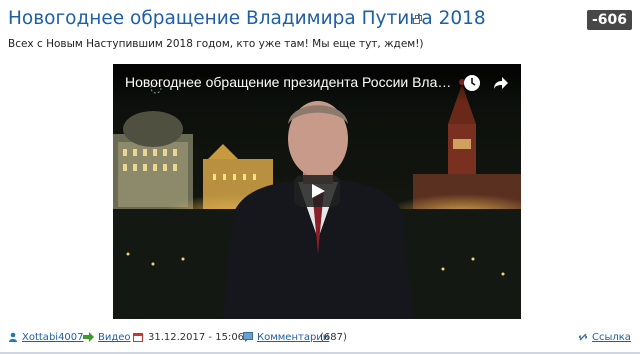  What do you see at coordinates (417, 19) in the screenshot?
I see `external-window-icon` at bounding box center [417, 19].